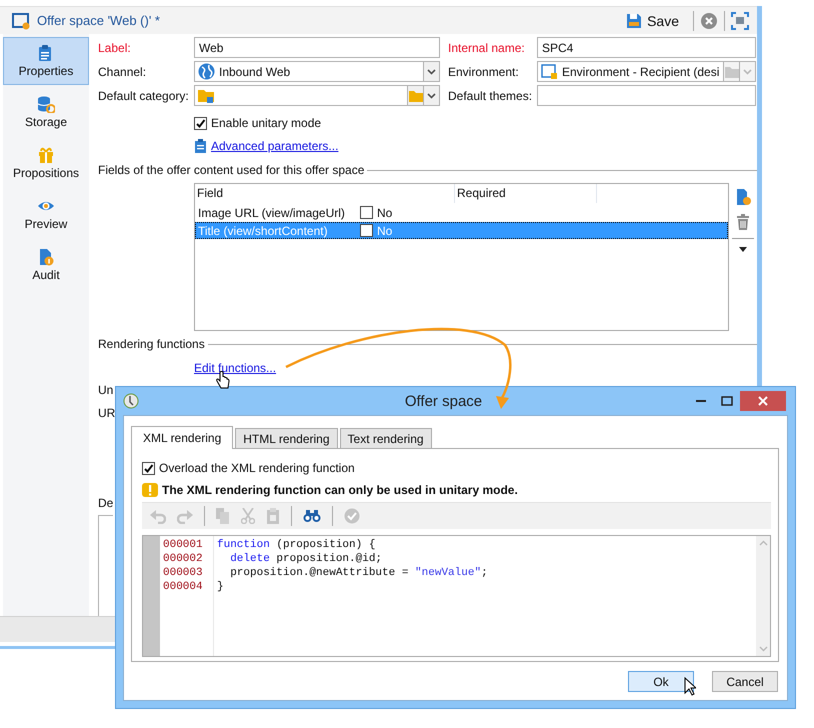 Image resolution: width=814 pixels, height=728 pixels. What do you see at coordinates (444, 401) in the screenshot?
I see `dialog-title: Offer space` at bounding box center [444, 401].